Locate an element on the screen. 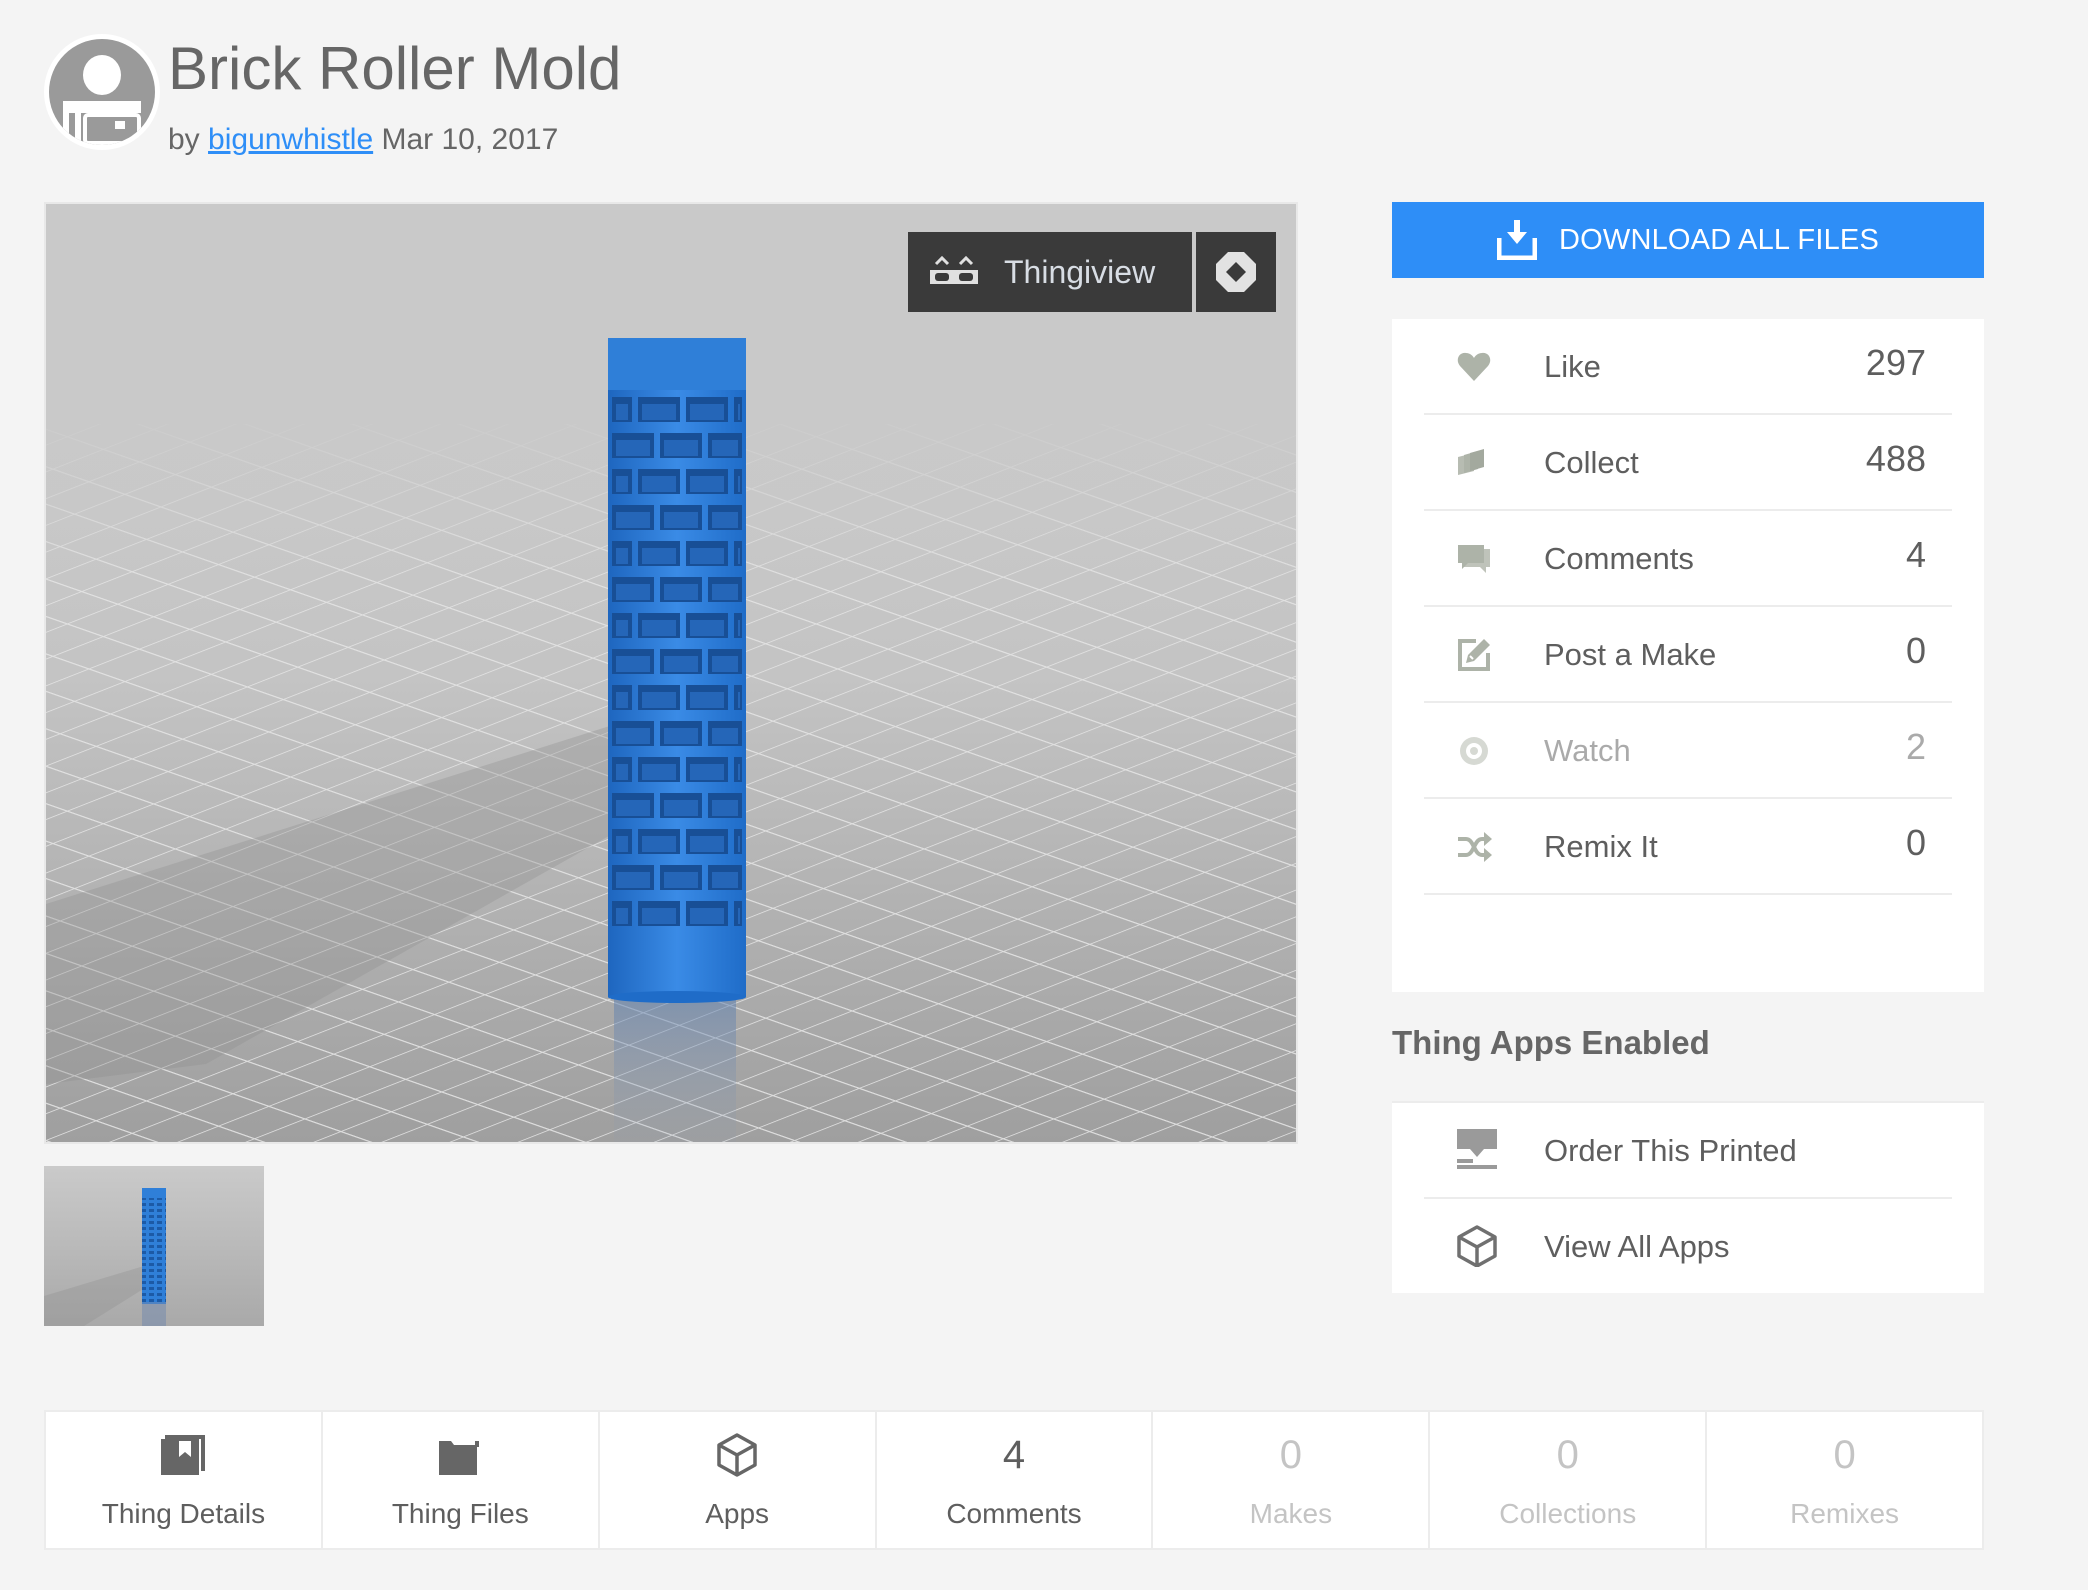  user-avatar-icon is located at coordinates (102, 92).